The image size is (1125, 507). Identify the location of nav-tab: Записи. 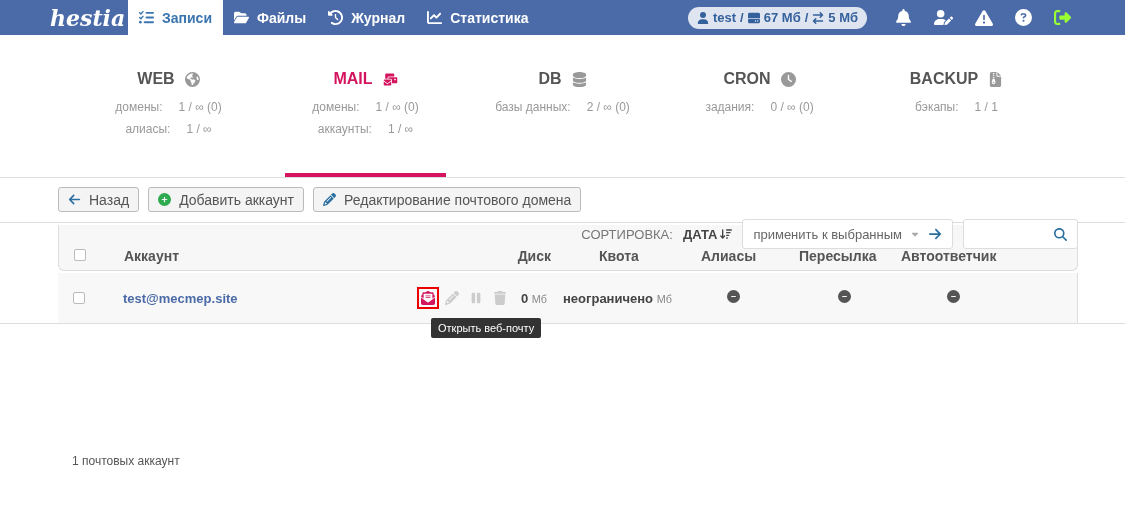
(175, 17).